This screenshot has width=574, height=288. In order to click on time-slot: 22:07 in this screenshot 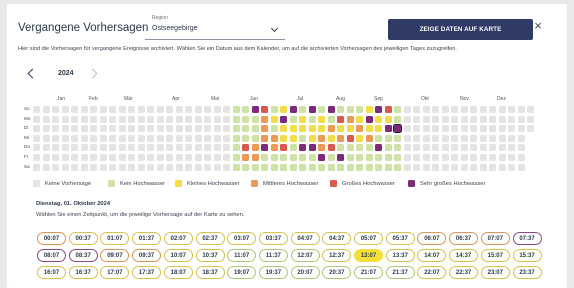, I will do `click(432, 272)`.